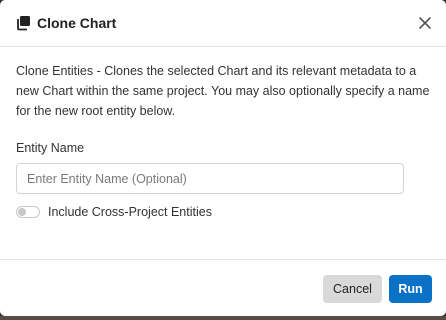 Image resolution: width=446 pixels, height=320 pixels. Describe the element at coordinates (130, 212) in the screenshot. I see `cross-project-label: Include Cross-Project Entities` at that location.